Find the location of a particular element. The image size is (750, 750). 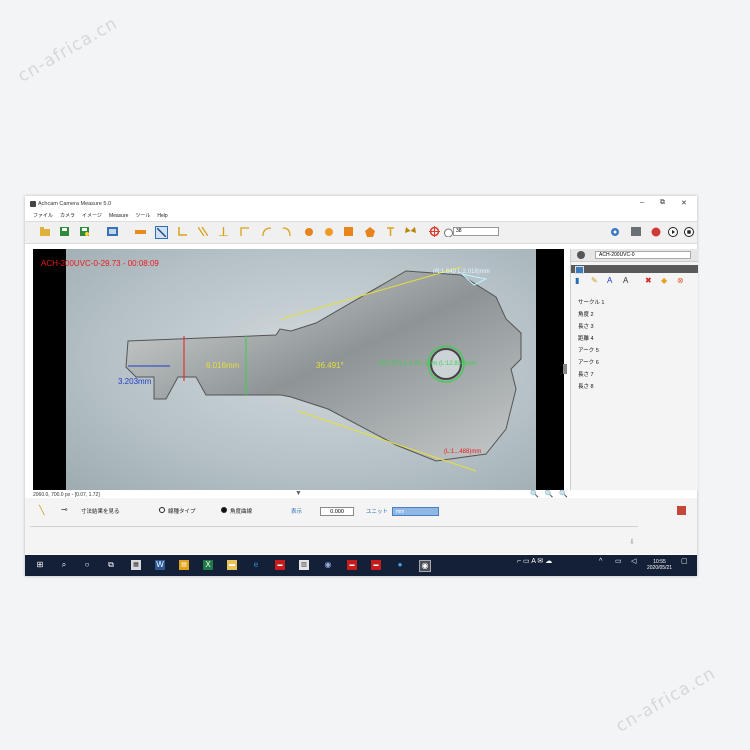

record-icon is located at coordinates (655, 231).